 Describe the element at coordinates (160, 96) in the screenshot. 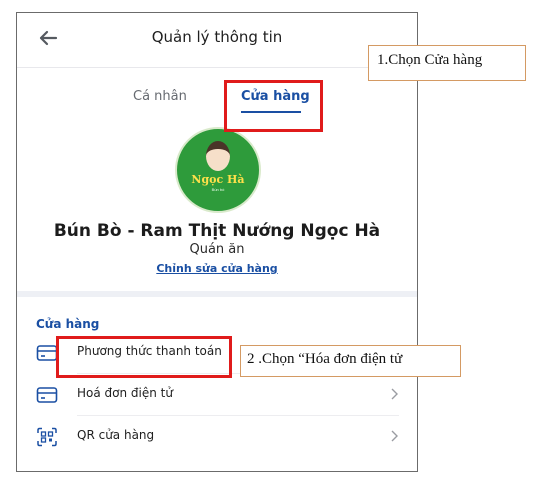

I see `tab-personal: Cá nhân` at that location.